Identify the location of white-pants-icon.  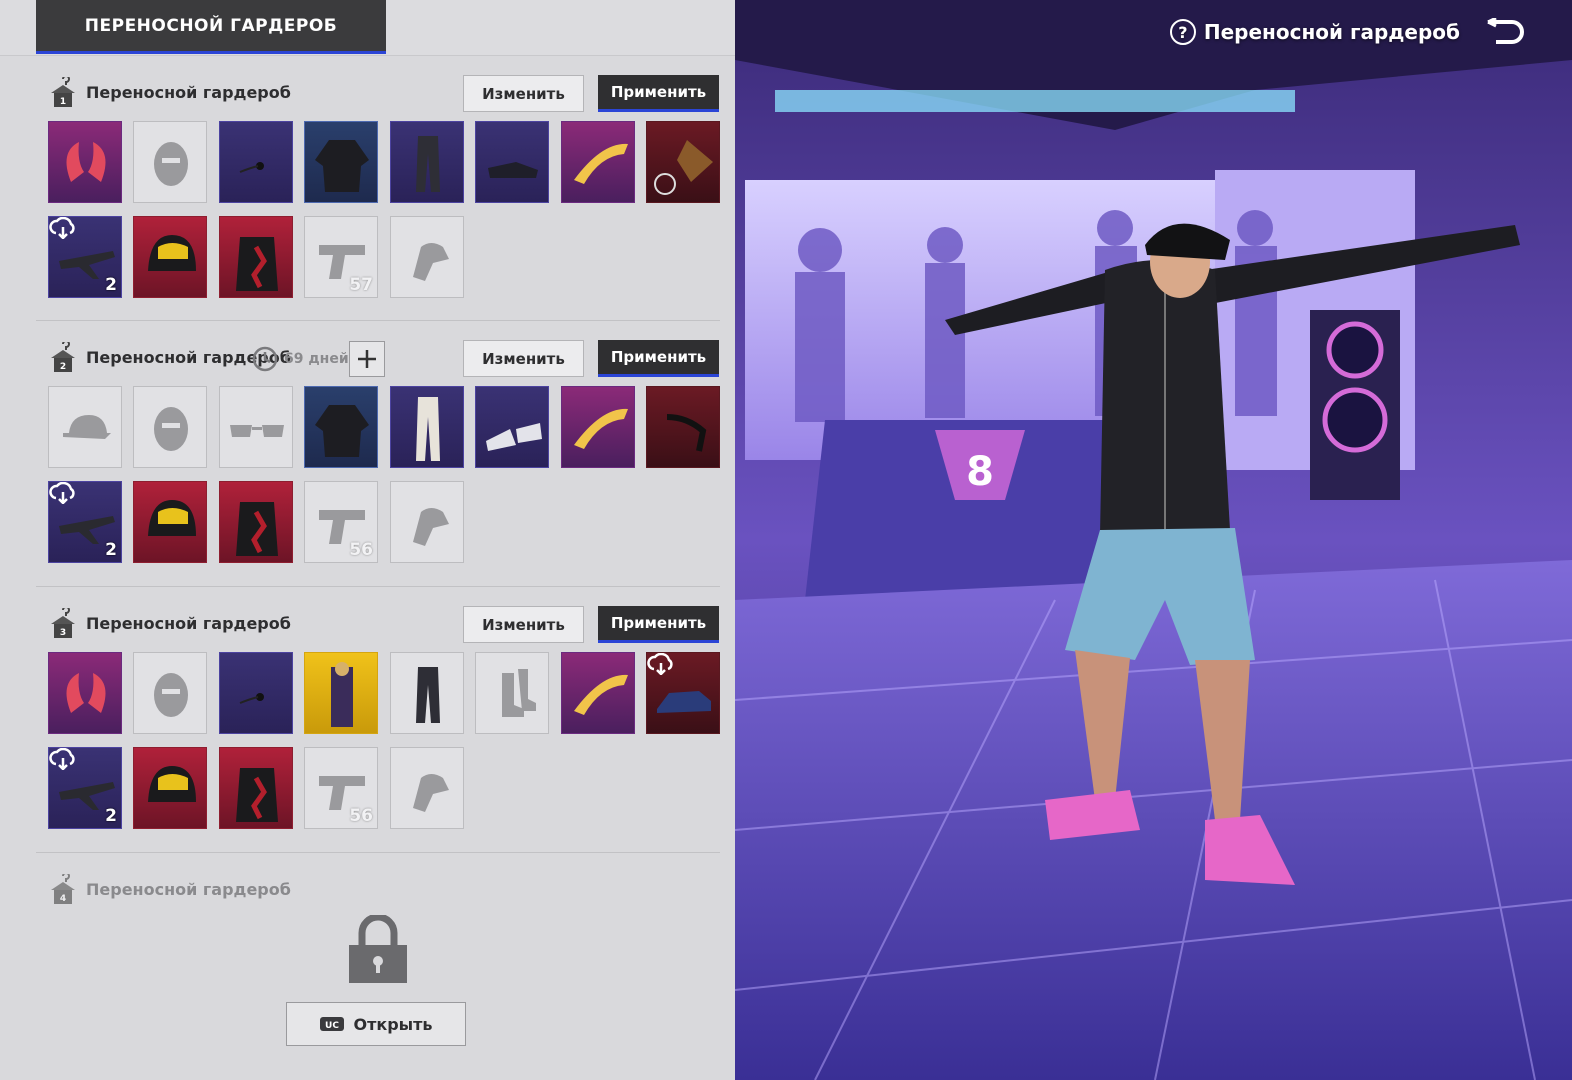
(428, 429).